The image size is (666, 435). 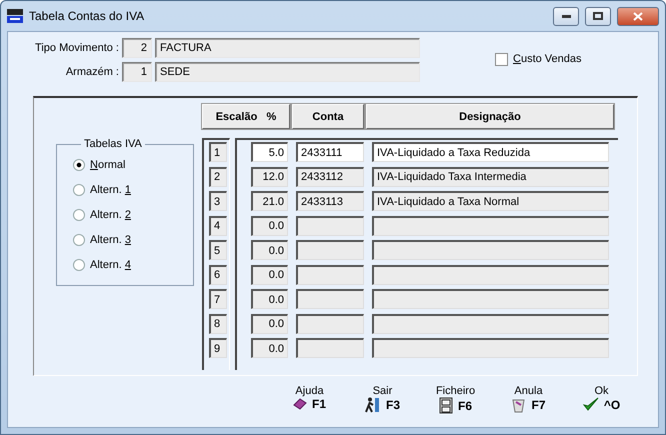 I want to click on radio-label: Altern. 4, so click(x=110, y=264).